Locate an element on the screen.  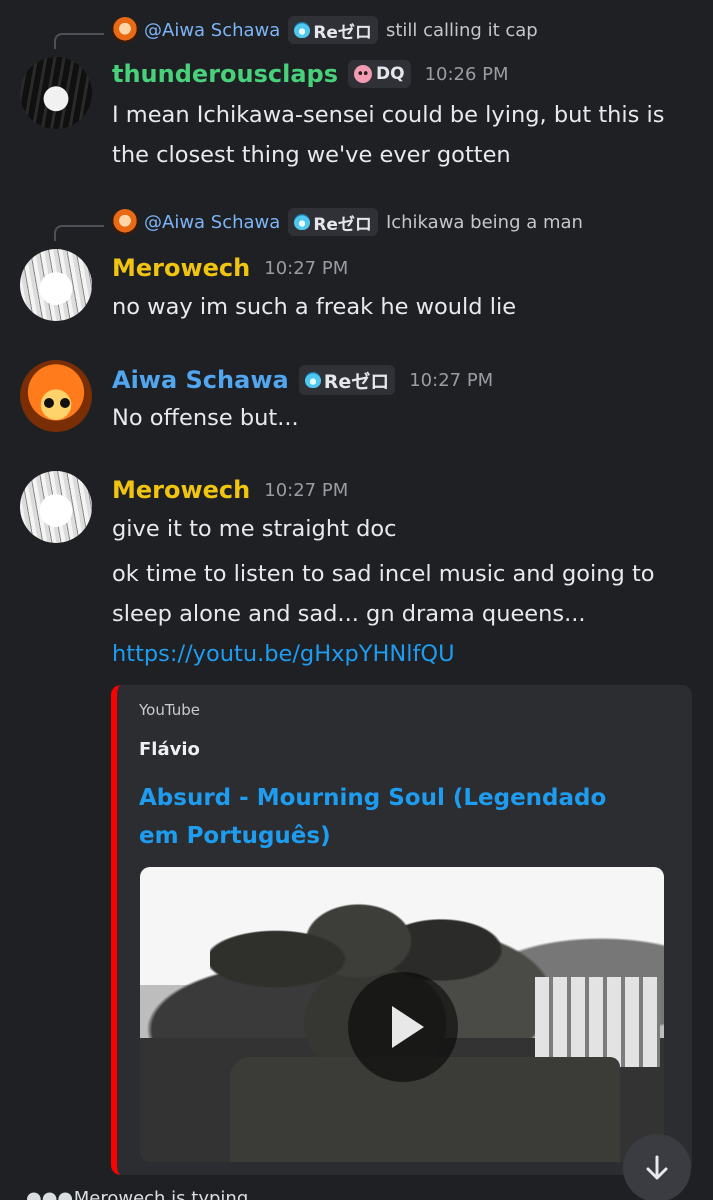
skull-icon is located at coordinates (363, 74).